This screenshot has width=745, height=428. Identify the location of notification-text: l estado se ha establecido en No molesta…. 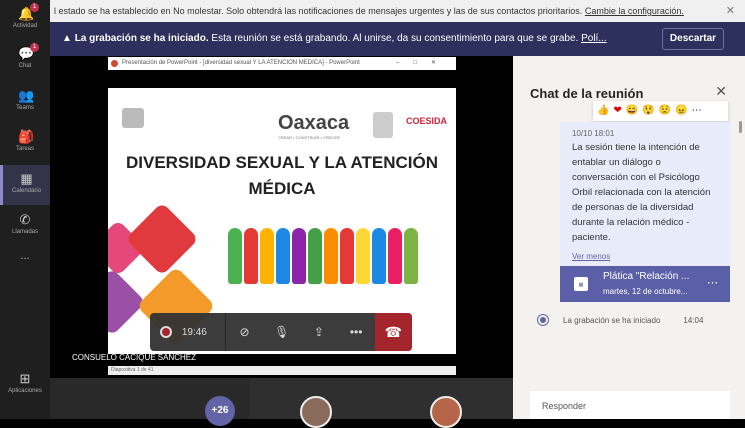
(318, 11).